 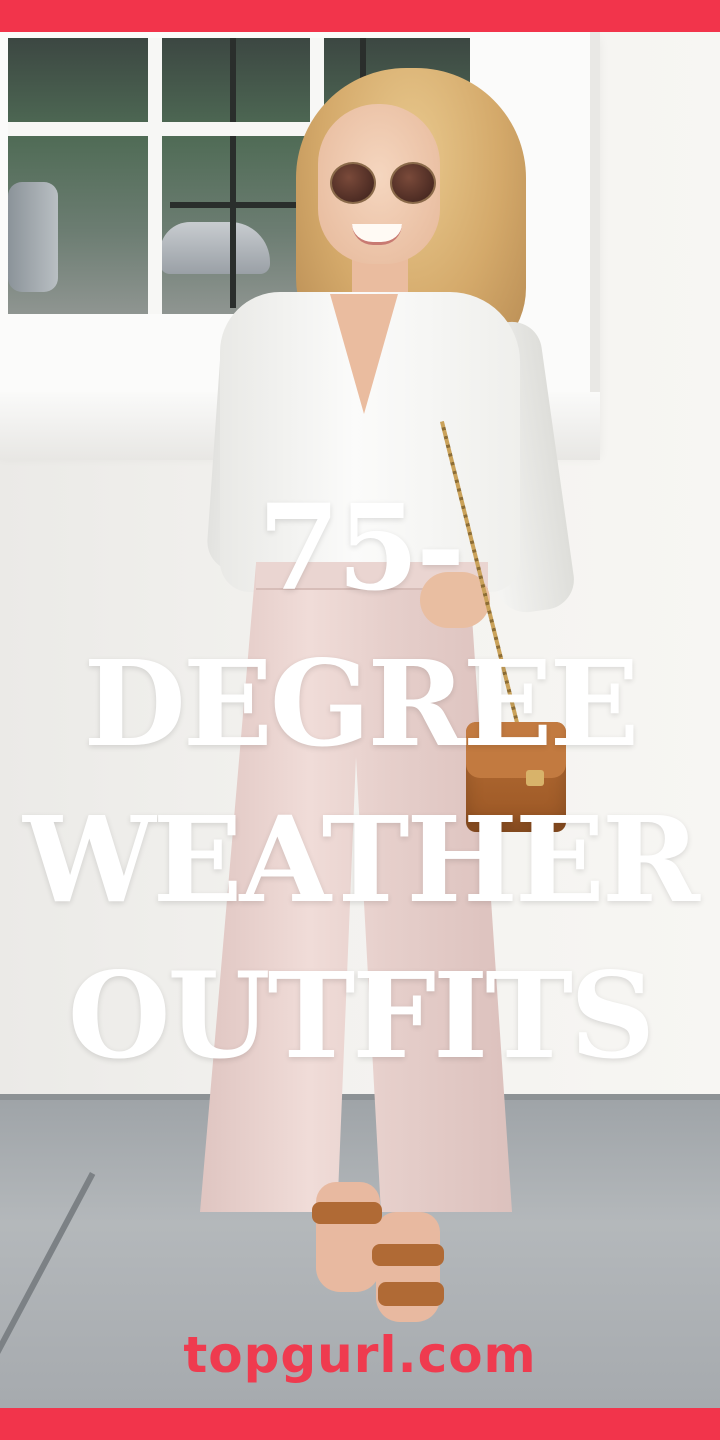 I want to click on foot-left, so click(x=348, y=1237).